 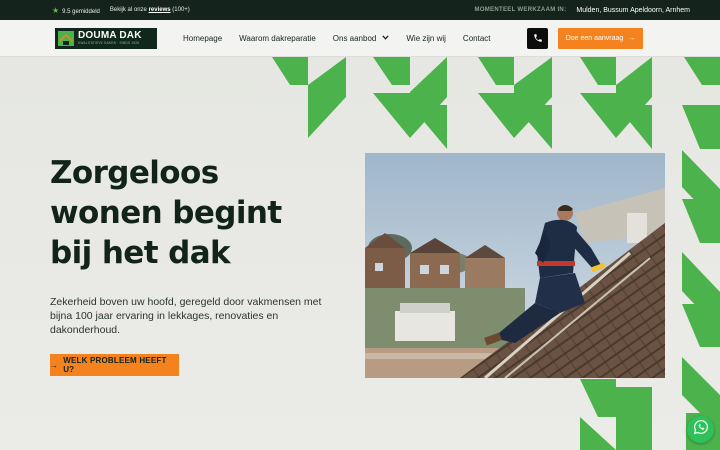 I want to click on nav-item-contact: Contact, so click(x=477, y=38).